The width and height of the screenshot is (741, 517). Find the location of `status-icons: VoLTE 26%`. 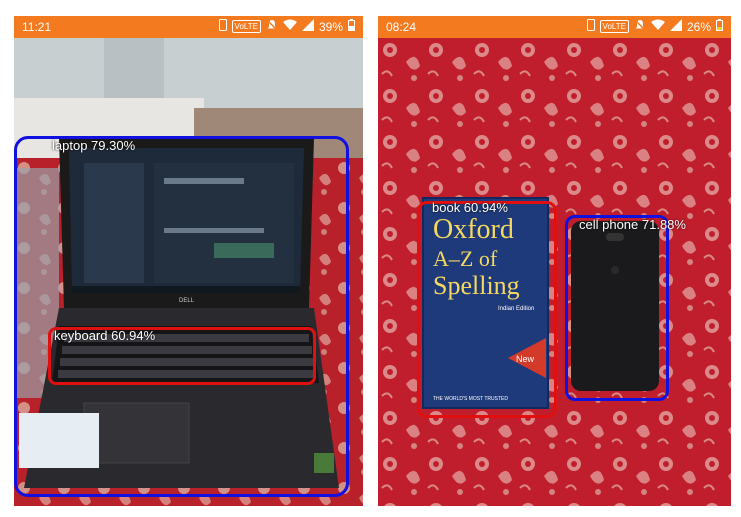

status-icons: VoLTE 26% is located at coordinates (654, 26).